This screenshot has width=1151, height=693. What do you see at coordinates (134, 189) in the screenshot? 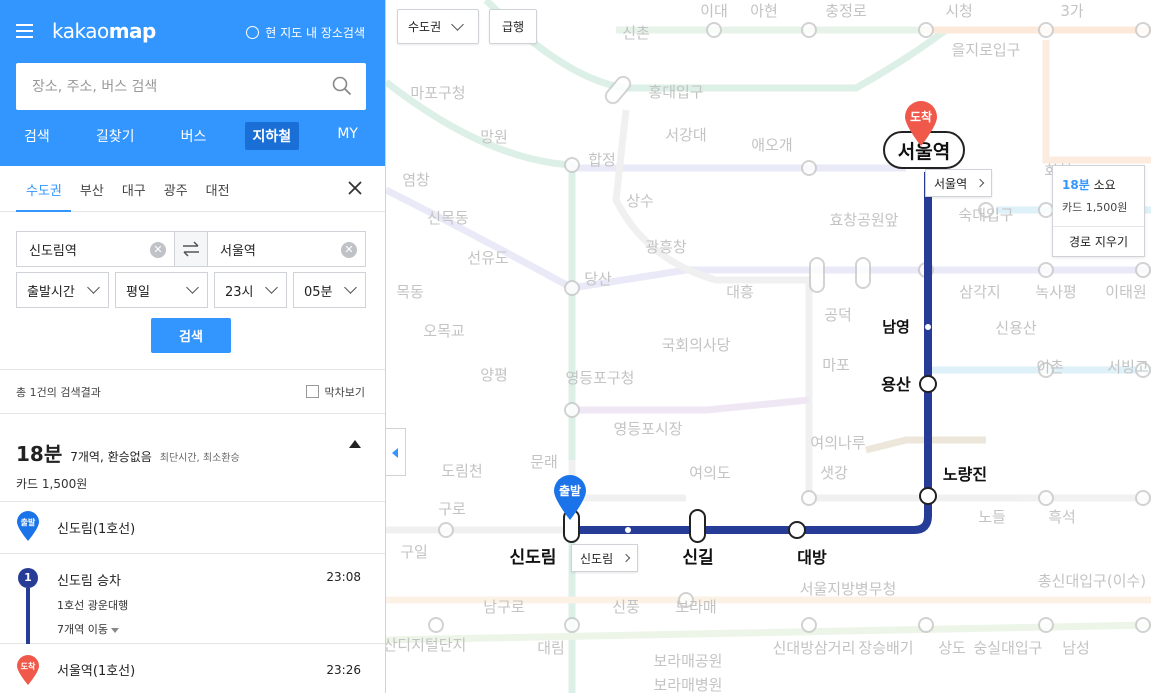
I see `tab-daegu: 대구` at bounding box center [134, 189].